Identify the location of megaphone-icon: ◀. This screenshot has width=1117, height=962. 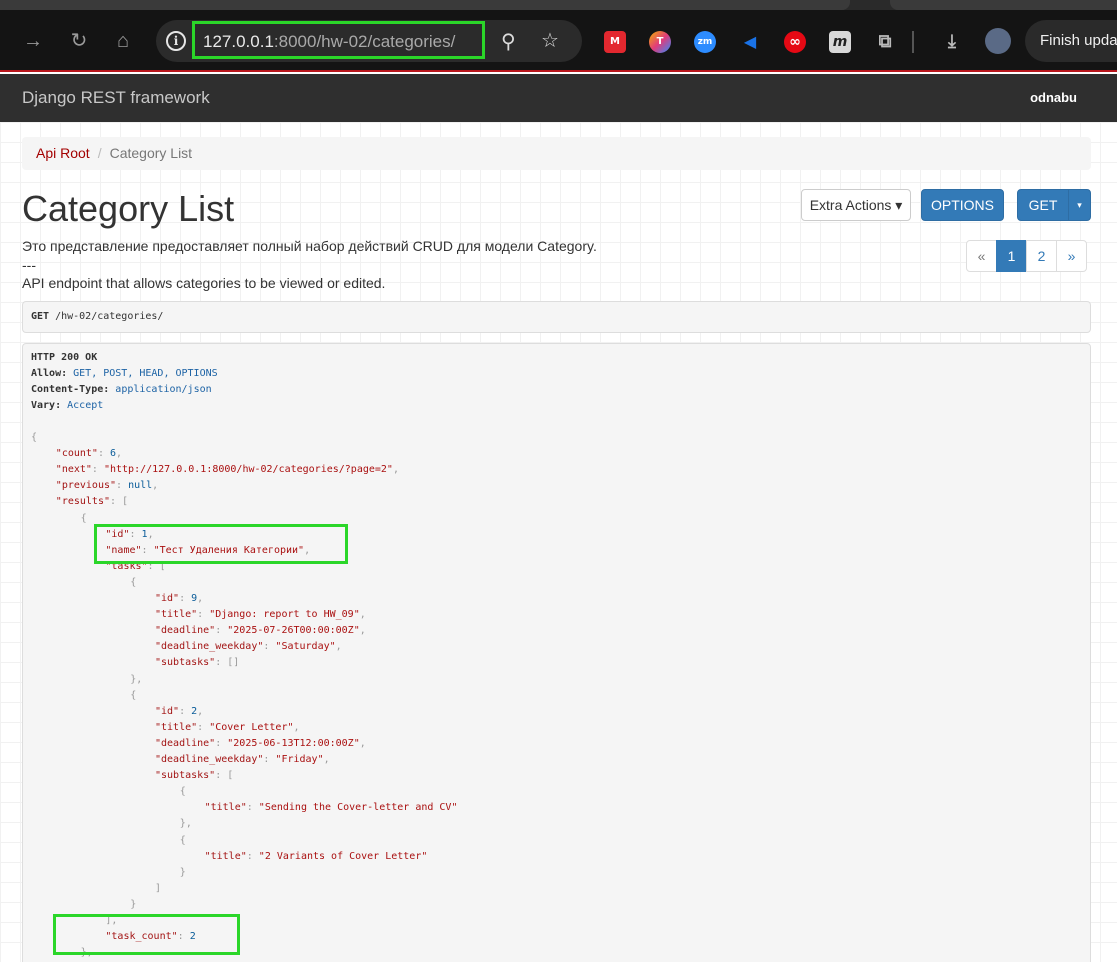
(750, 42).